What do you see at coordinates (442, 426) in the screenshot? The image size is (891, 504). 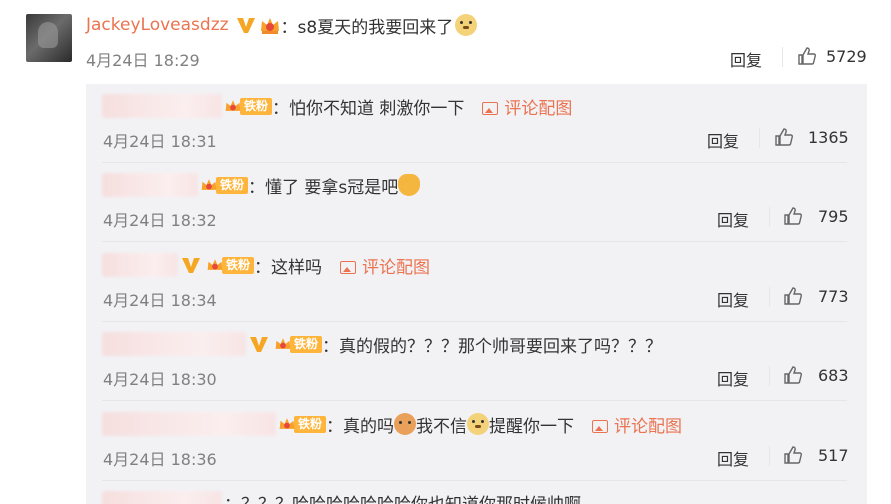 I see `reply-text-part2: 我不信` at bounding box center [442, 426].